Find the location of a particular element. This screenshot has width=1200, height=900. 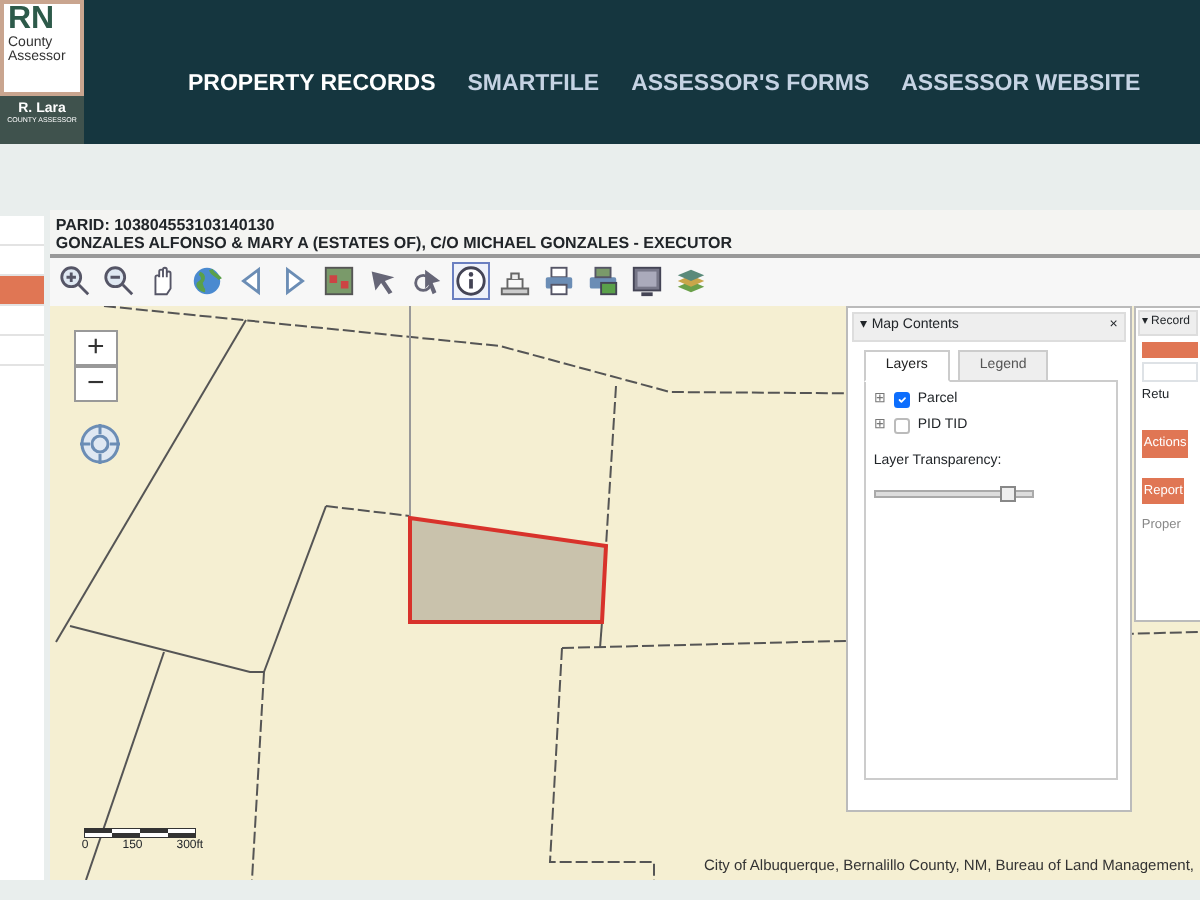

nav-link: PROPERTY RECORDS is located at coordinates (312, 86).